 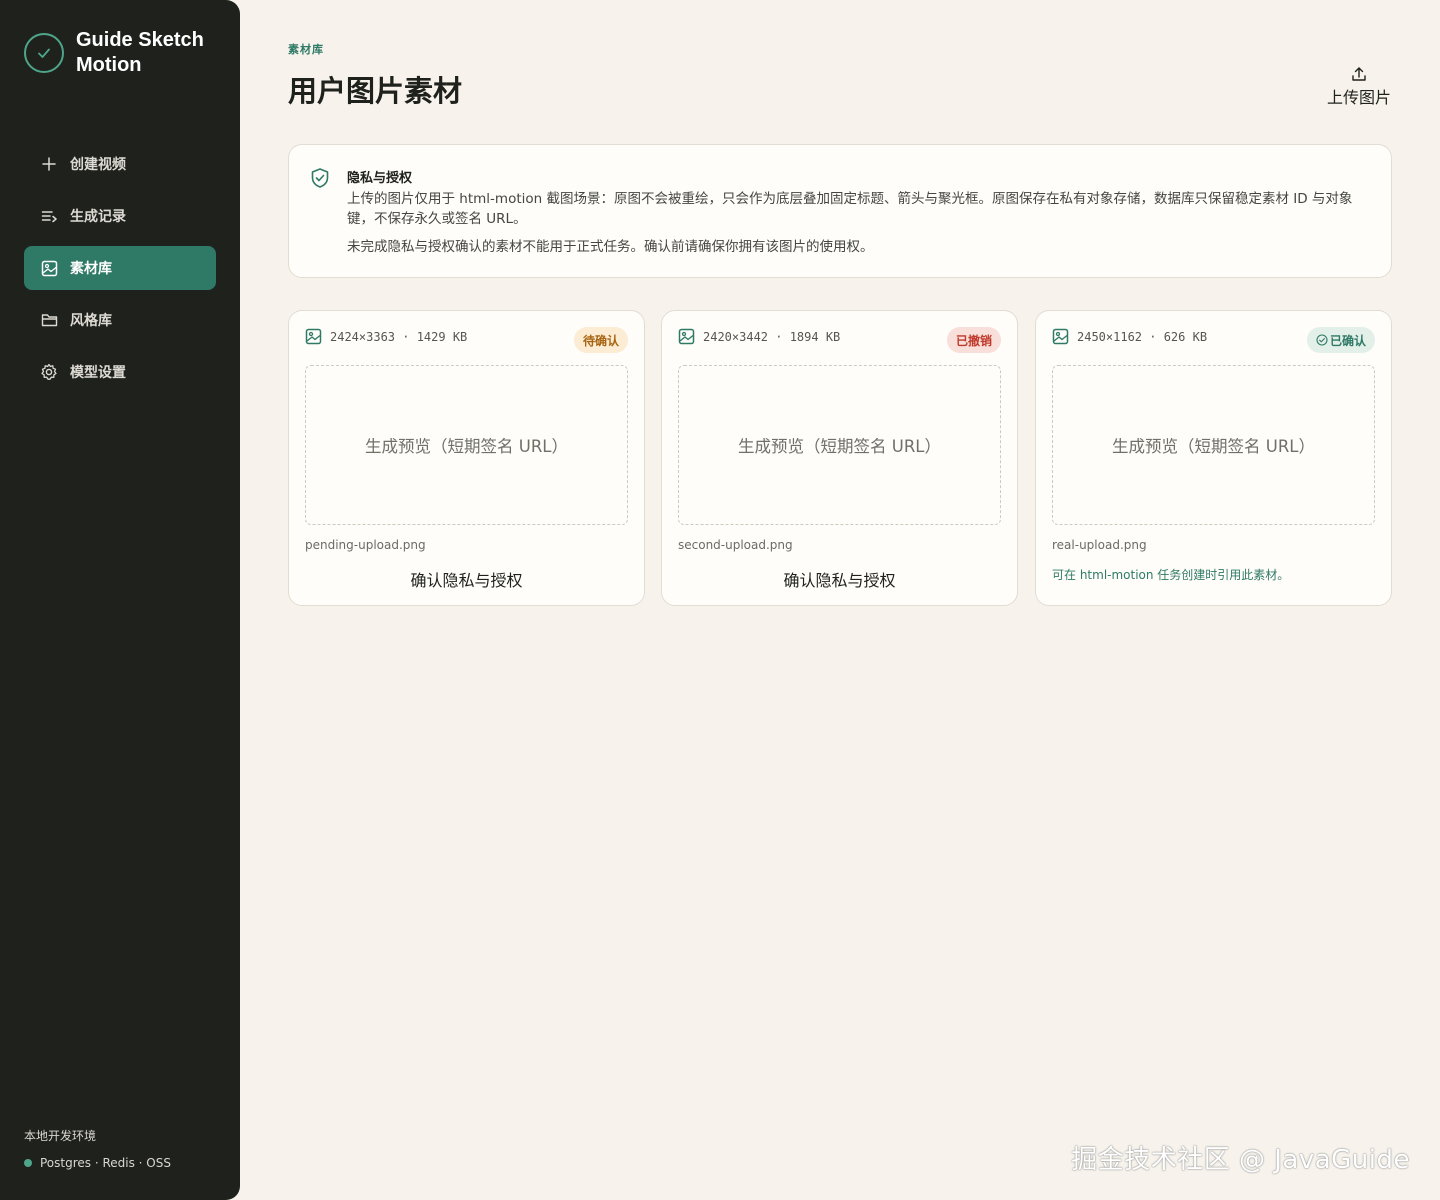 I want to click on env-label: 本地开发环境, so click(x=60, y=1136).